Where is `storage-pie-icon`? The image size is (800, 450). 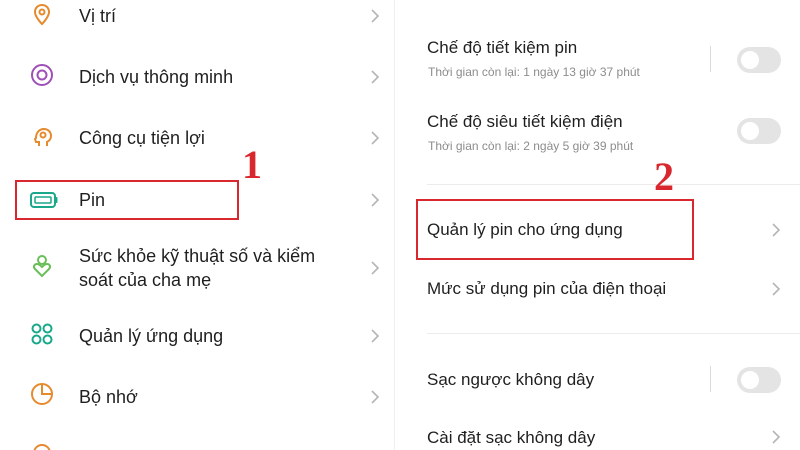 storage-pie-icon is located at coordinates (42, 394).